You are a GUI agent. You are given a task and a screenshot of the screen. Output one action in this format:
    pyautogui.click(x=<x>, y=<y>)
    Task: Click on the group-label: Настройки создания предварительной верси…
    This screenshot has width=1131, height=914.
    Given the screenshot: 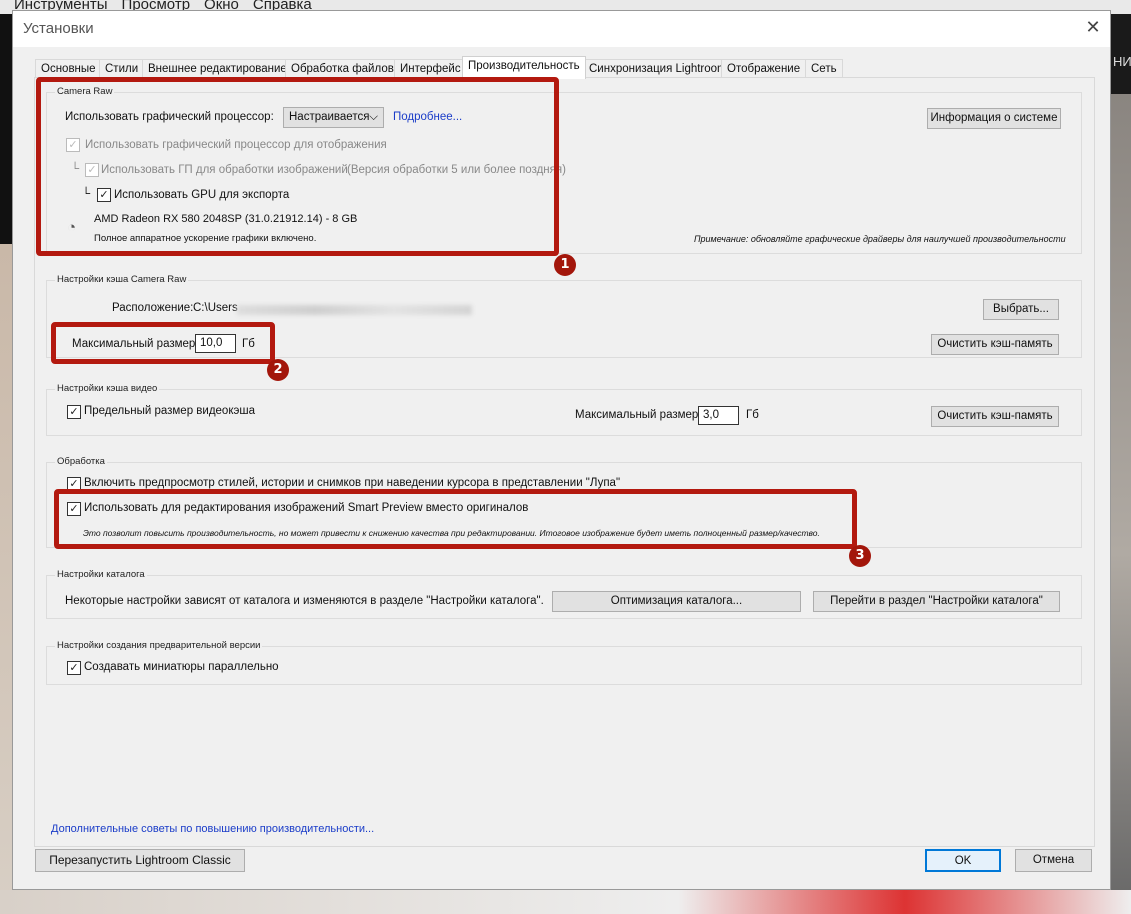 What is the action you would take?
    pyautogui.click(x=159, y=645)
    